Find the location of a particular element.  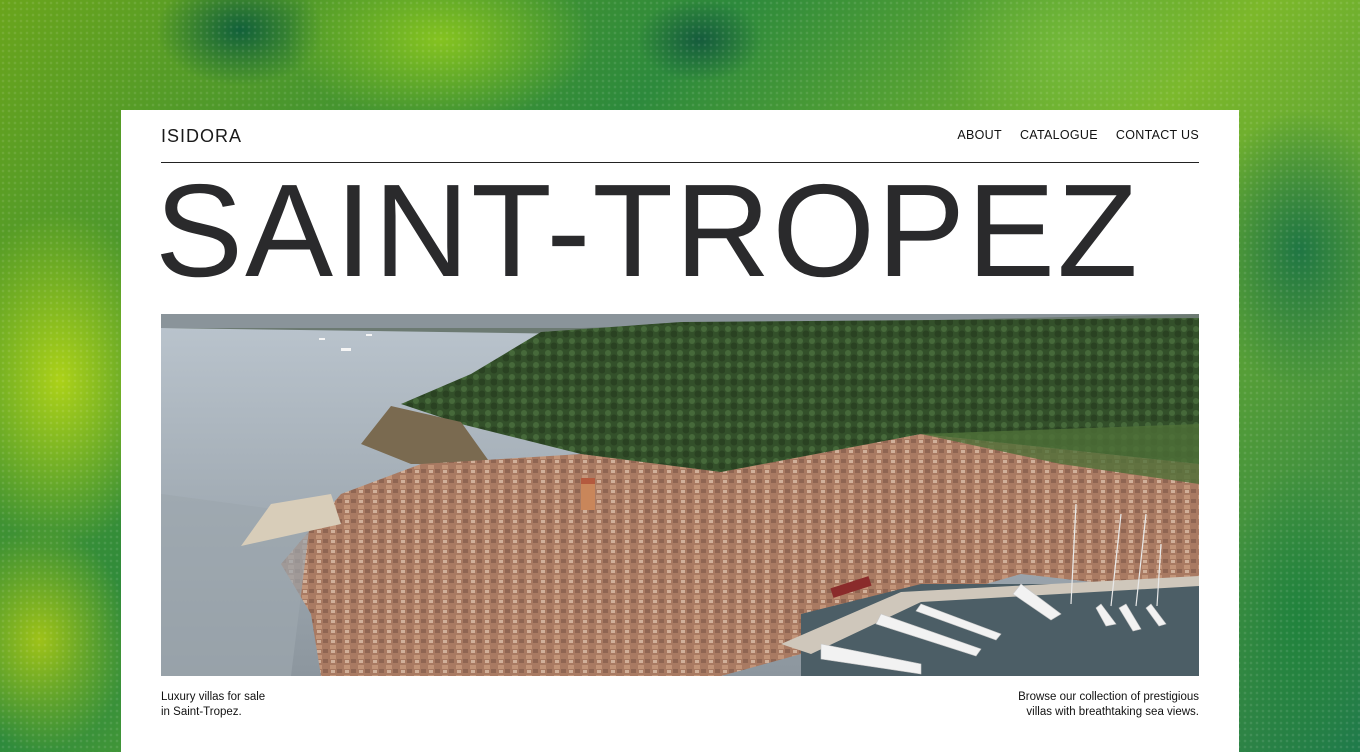

hero-title: SAINT-TROPEZ is located at coordinates (647, 231).